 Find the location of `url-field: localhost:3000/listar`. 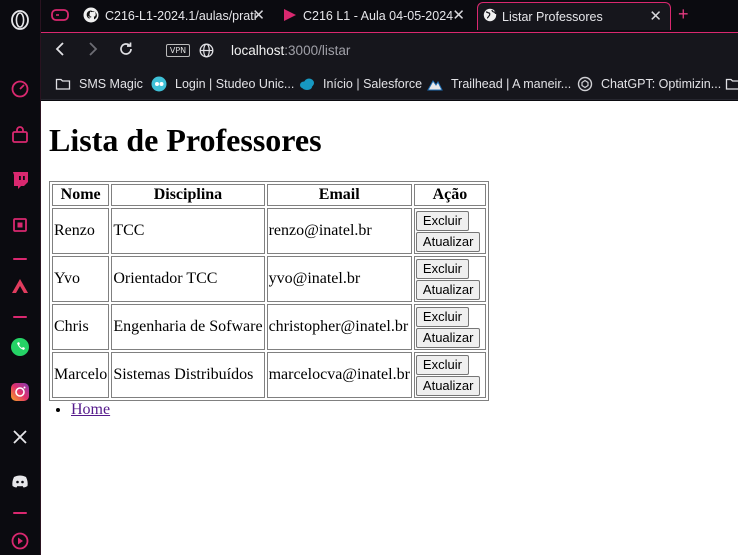

url-field: localhost:3000/listar is located at coordinates (290, 50).